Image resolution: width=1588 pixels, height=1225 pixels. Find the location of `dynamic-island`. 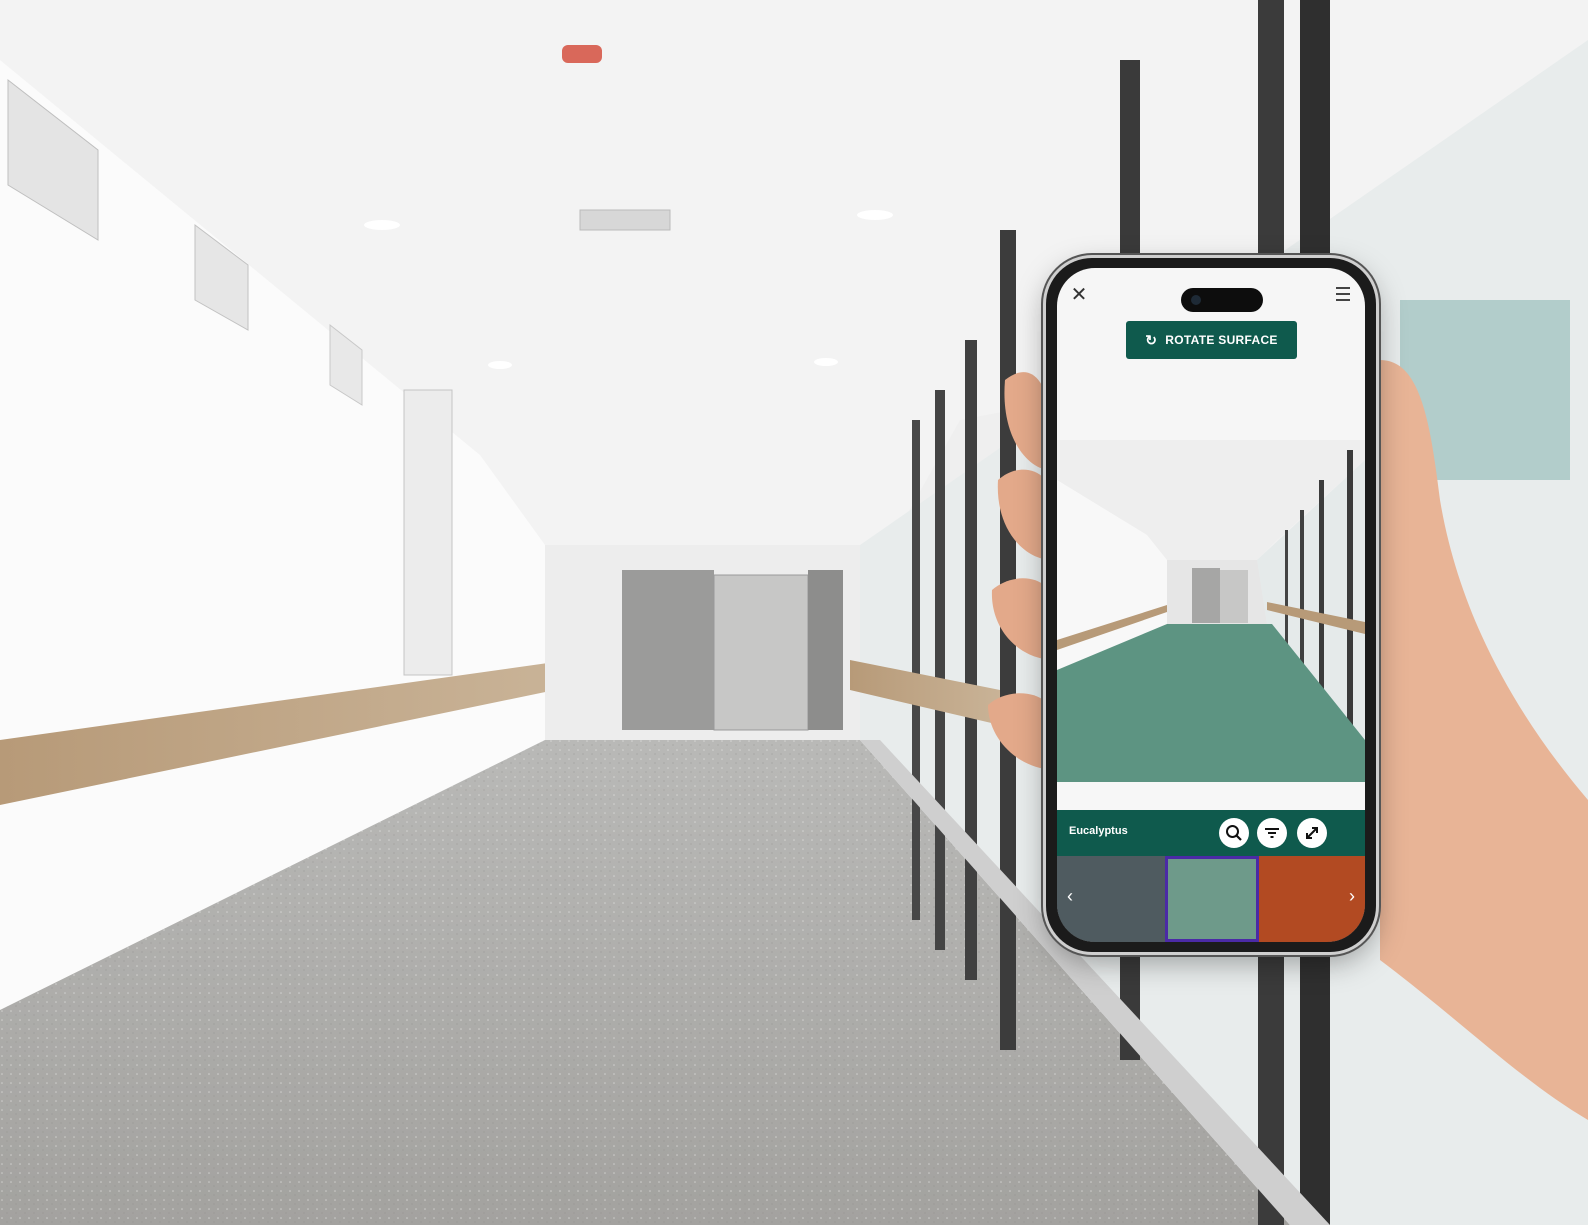

dynamic-island is located at coordinates (1222, 300).